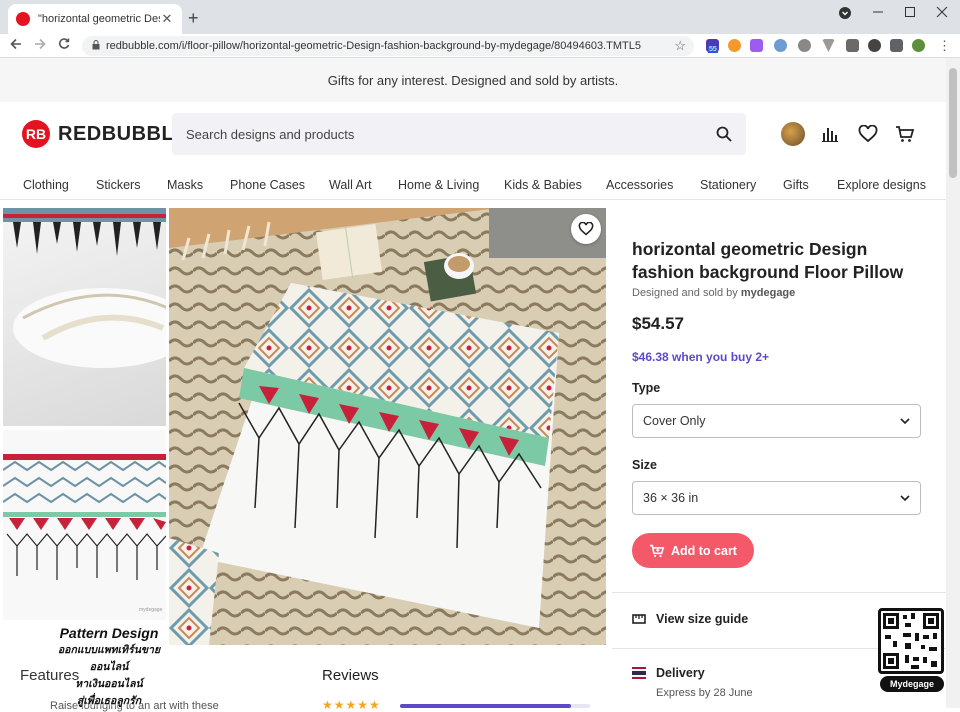  I want to click on extension-fox-icon, so click(734, 45).